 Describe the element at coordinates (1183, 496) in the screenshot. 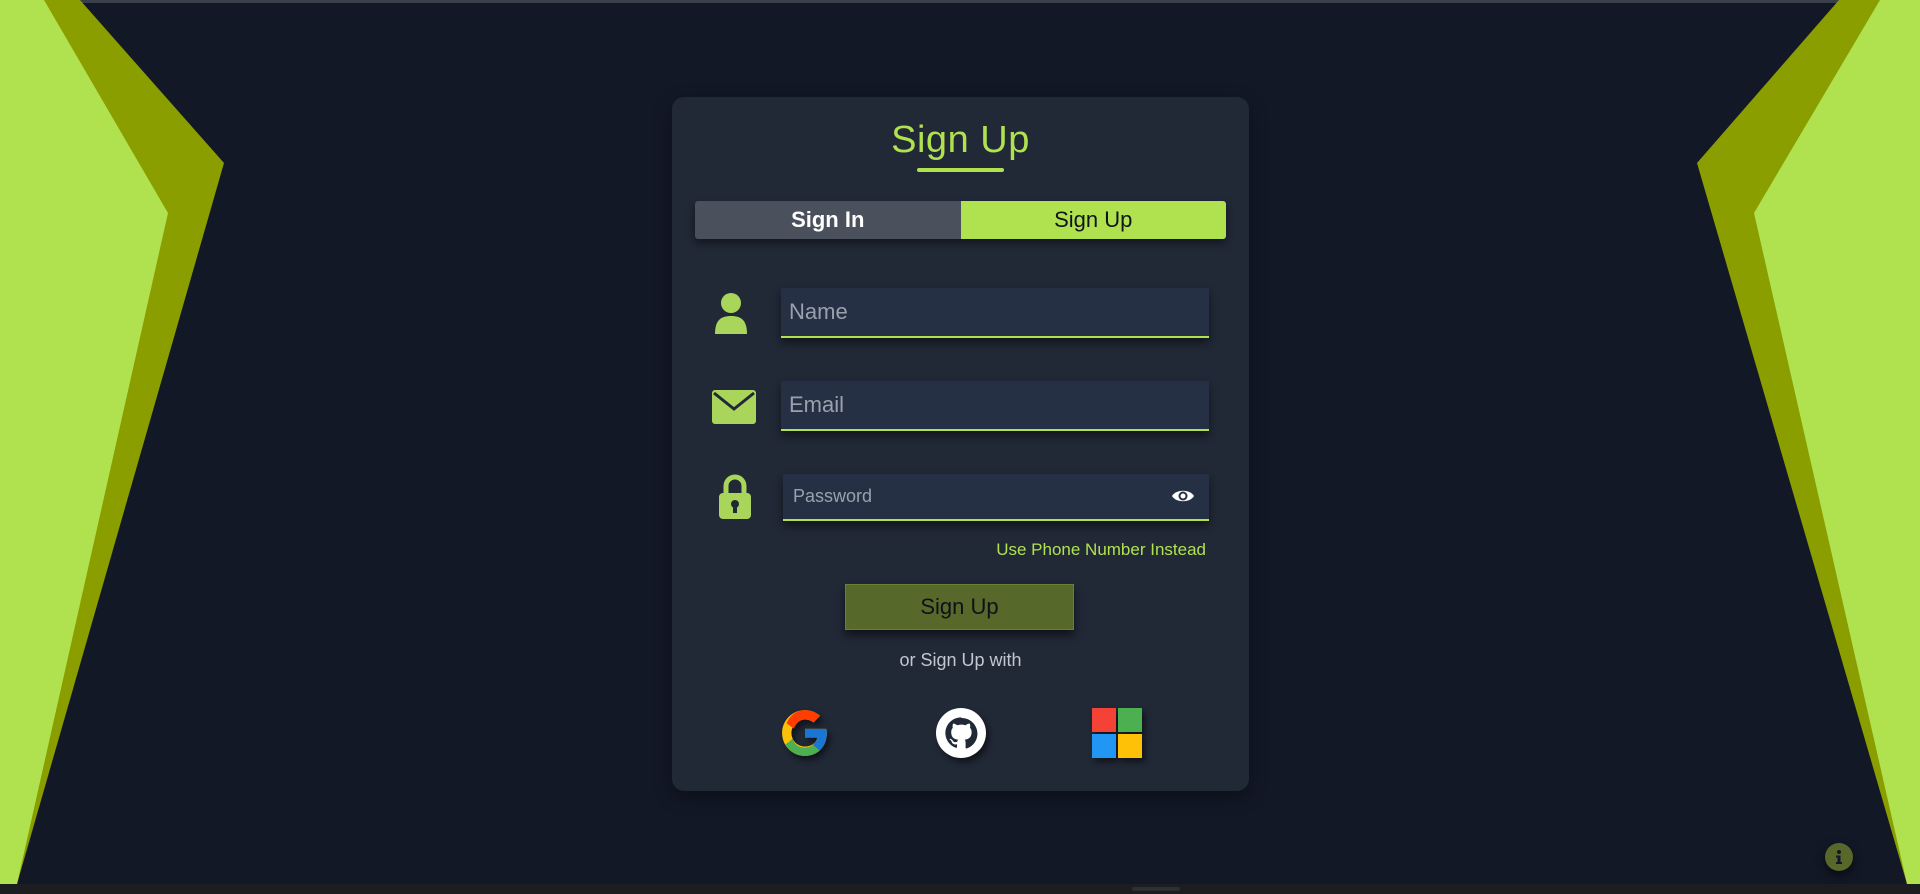

I see `eye-icon` at that location.